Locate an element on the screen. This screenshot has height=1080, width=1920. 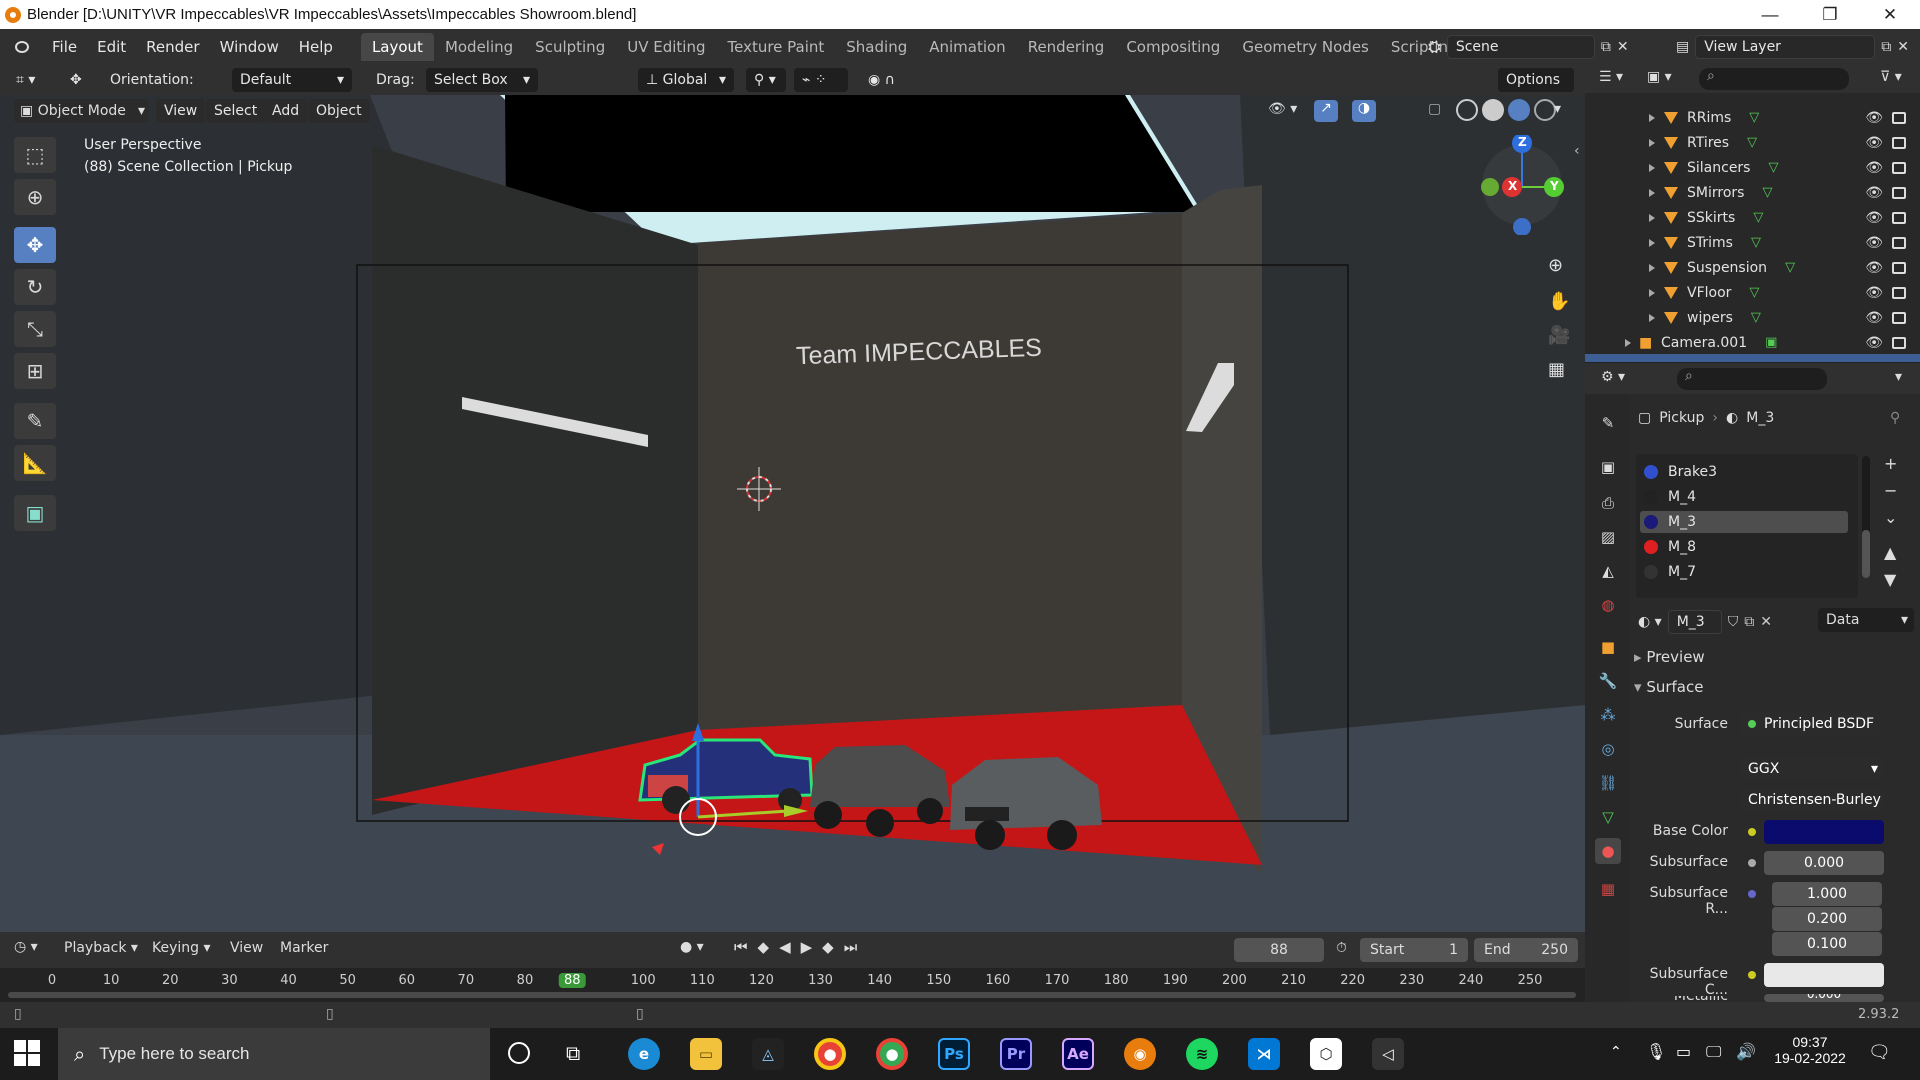
material-shading-icon is located at coordinates (1519, 110).